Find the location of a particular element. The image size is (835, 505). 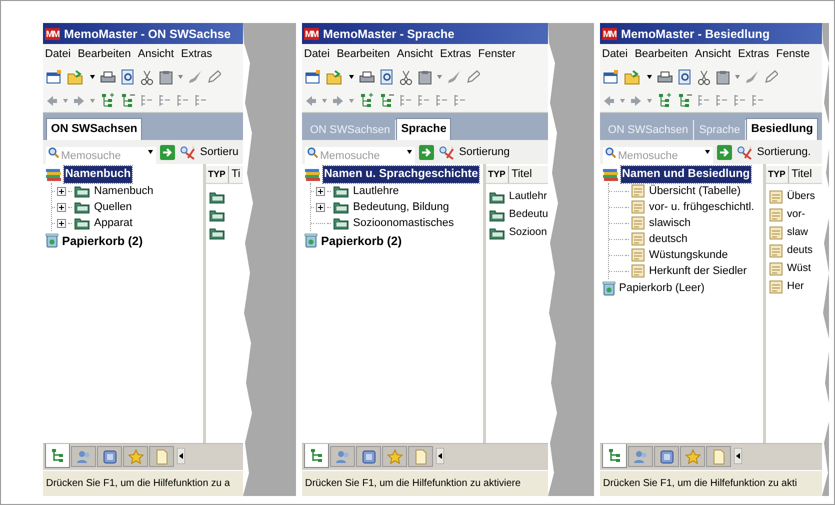

tree-item: Quellen is located at coordinates (113, 207).